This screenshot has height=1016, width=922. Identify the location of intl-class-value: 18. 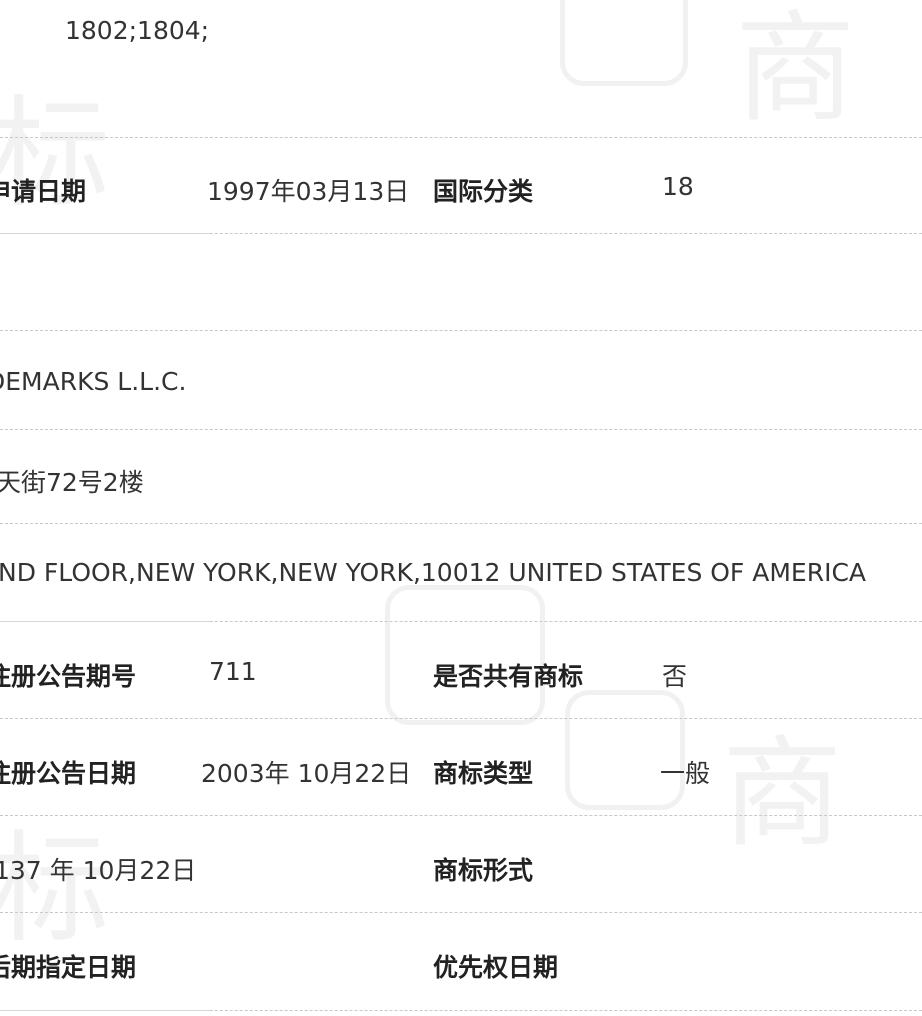
(678, 186).